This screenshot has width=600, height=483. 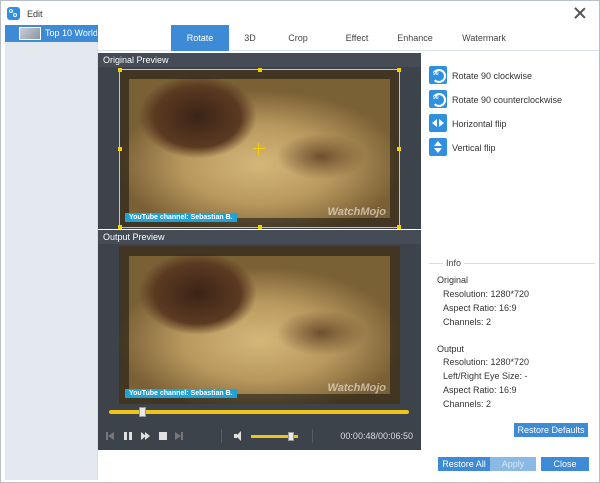 I want to click on window-title: Edit, so click(x=35, y=14).